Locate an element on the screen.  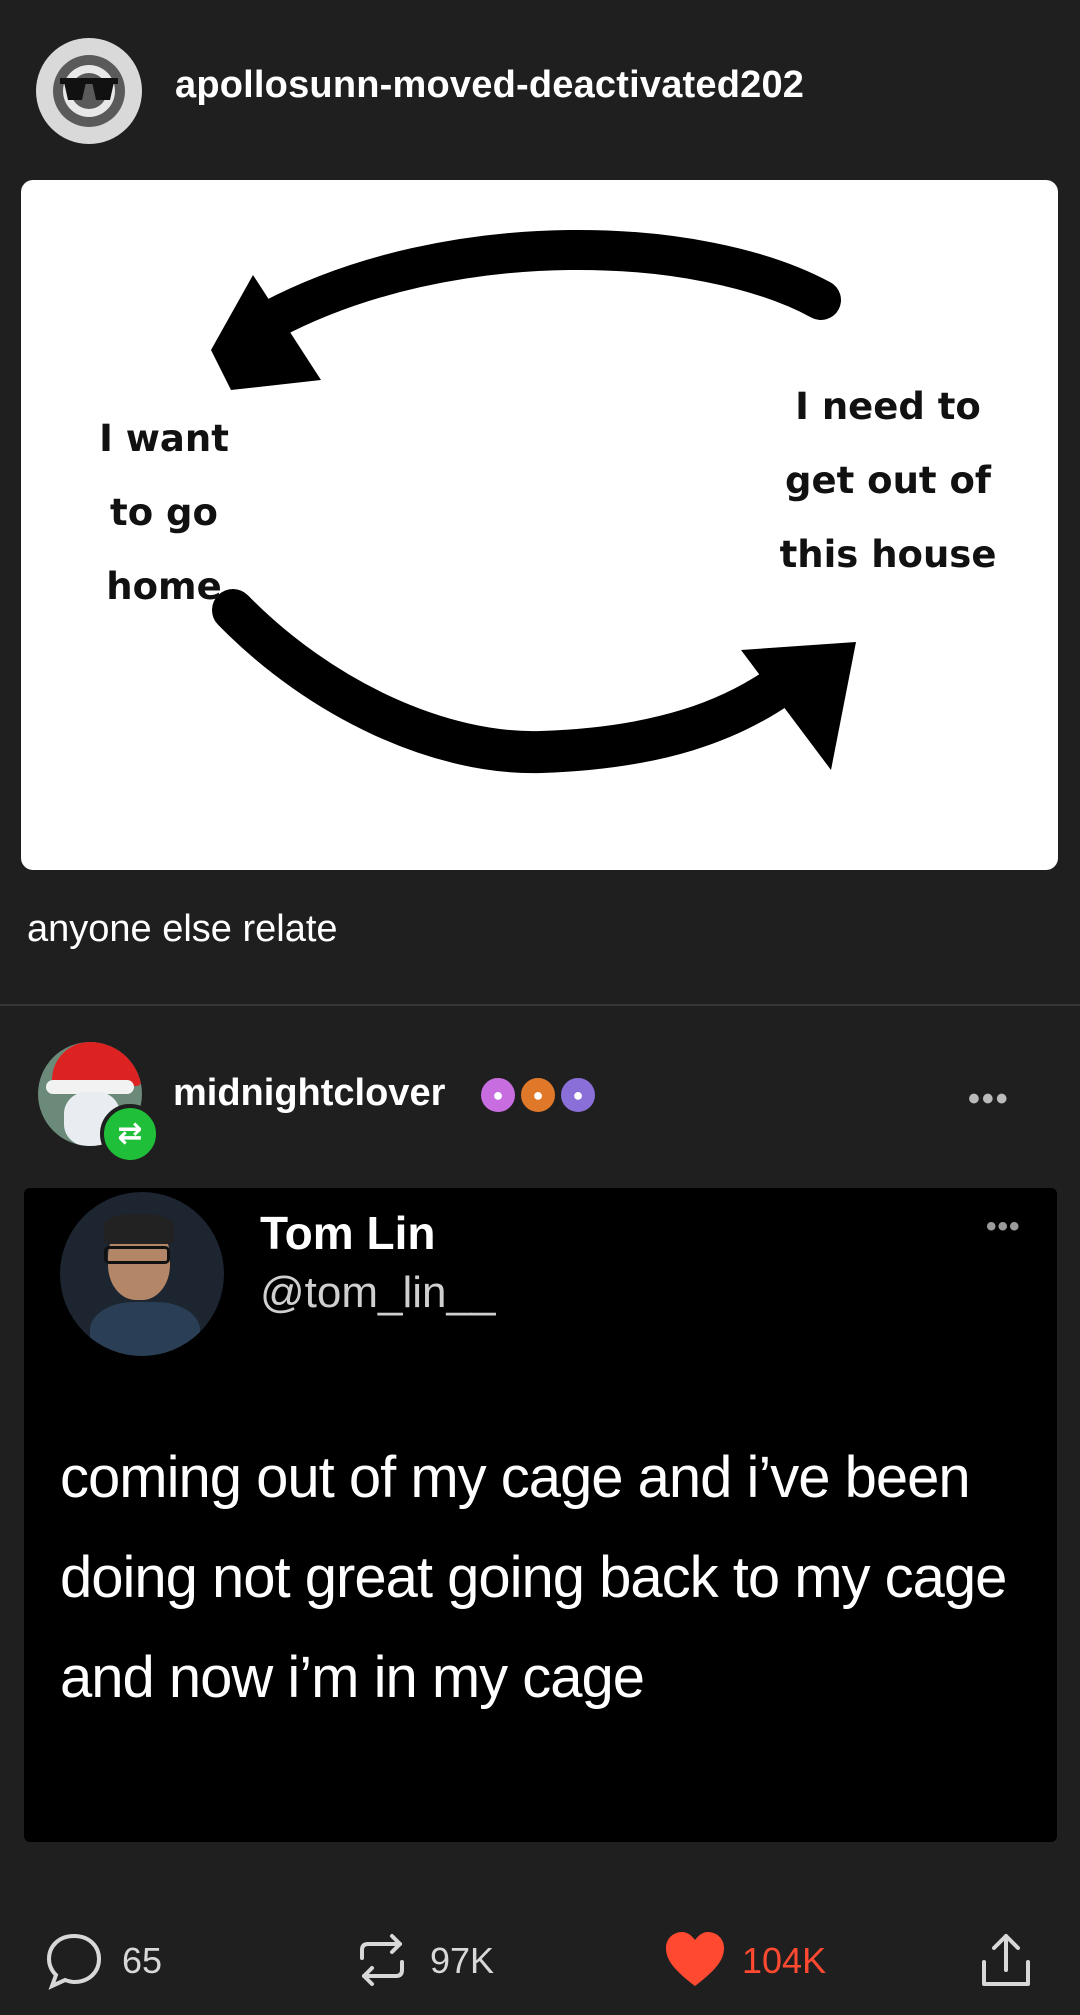
original-poster-username: apollosunn-moved-deactivated202 is located at coordinates (489, 85).